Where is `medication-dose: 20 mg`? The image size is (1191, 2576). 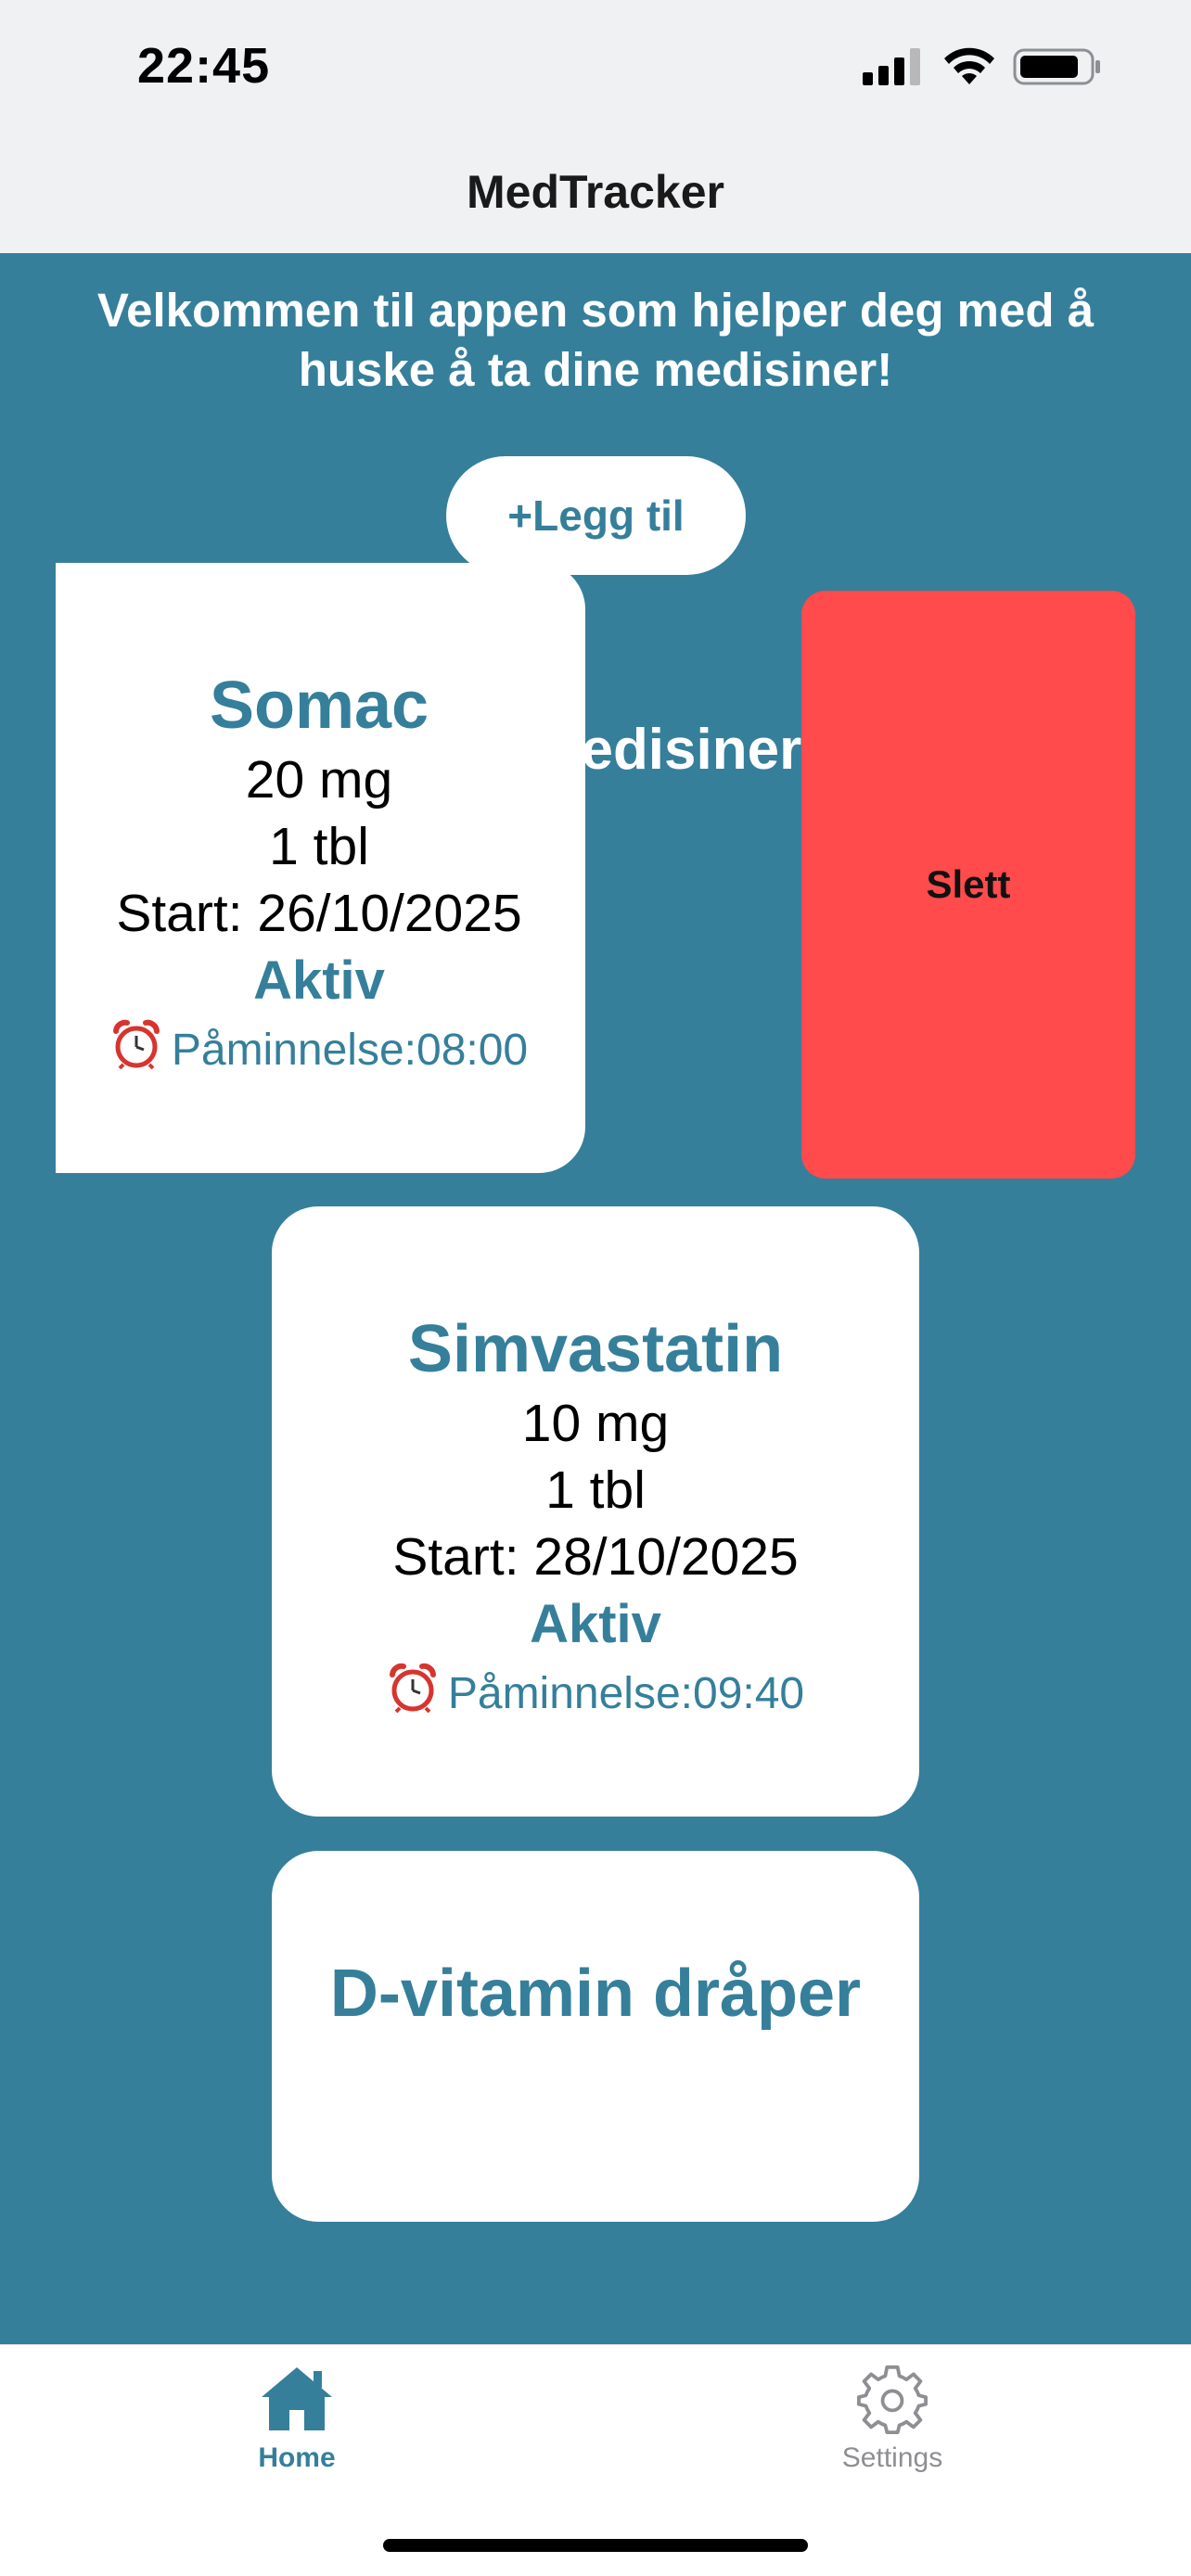
medication-dose: 20 mg is located at coordinates (319, 780).